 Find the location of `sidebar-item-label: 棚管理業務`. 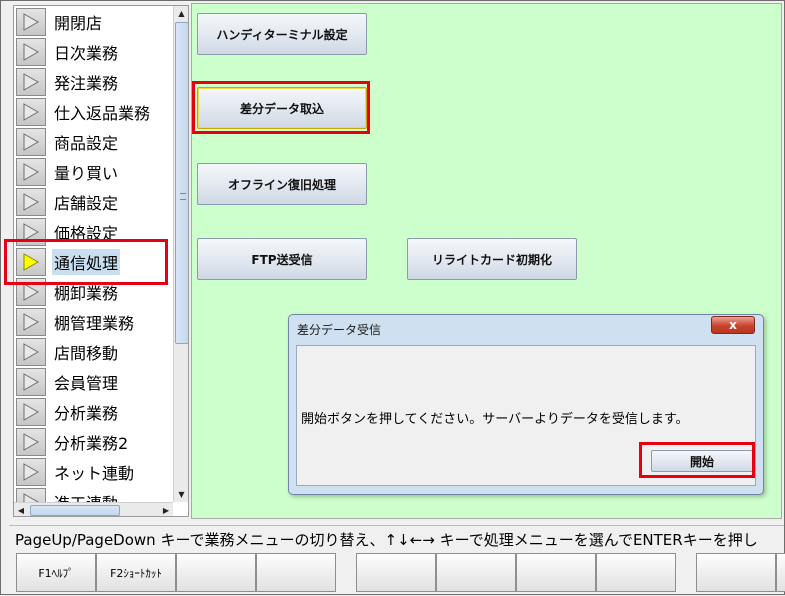

sidebar-item-label: 棚管理業務 is located at coordinates (94, 323).